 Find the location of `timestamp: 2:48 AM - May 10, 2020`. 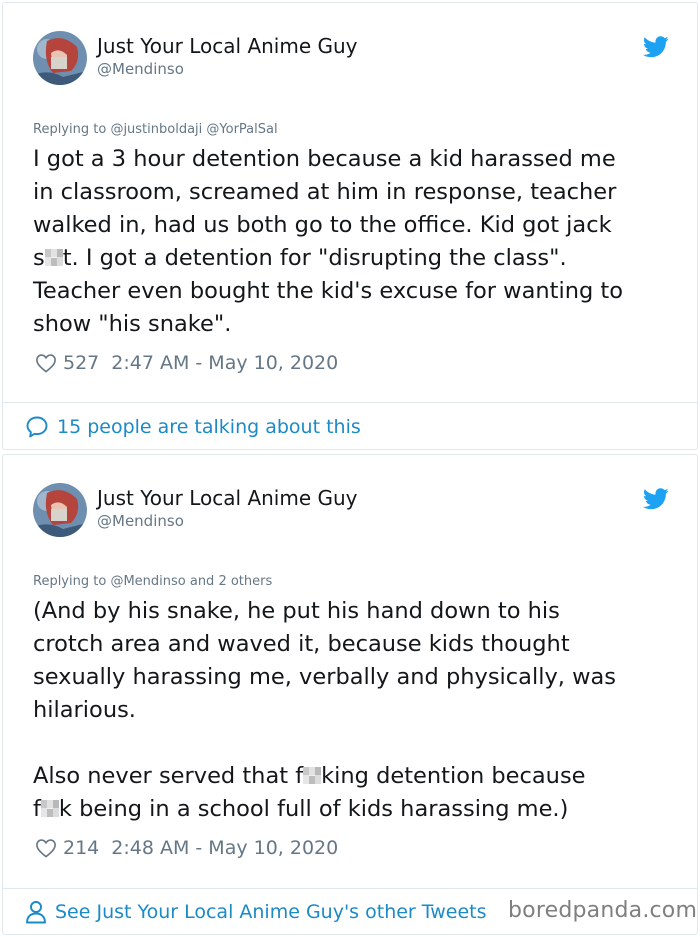

timestamp: 2:48 AM - May 10, 2020 is located at coordinates (224, 848).